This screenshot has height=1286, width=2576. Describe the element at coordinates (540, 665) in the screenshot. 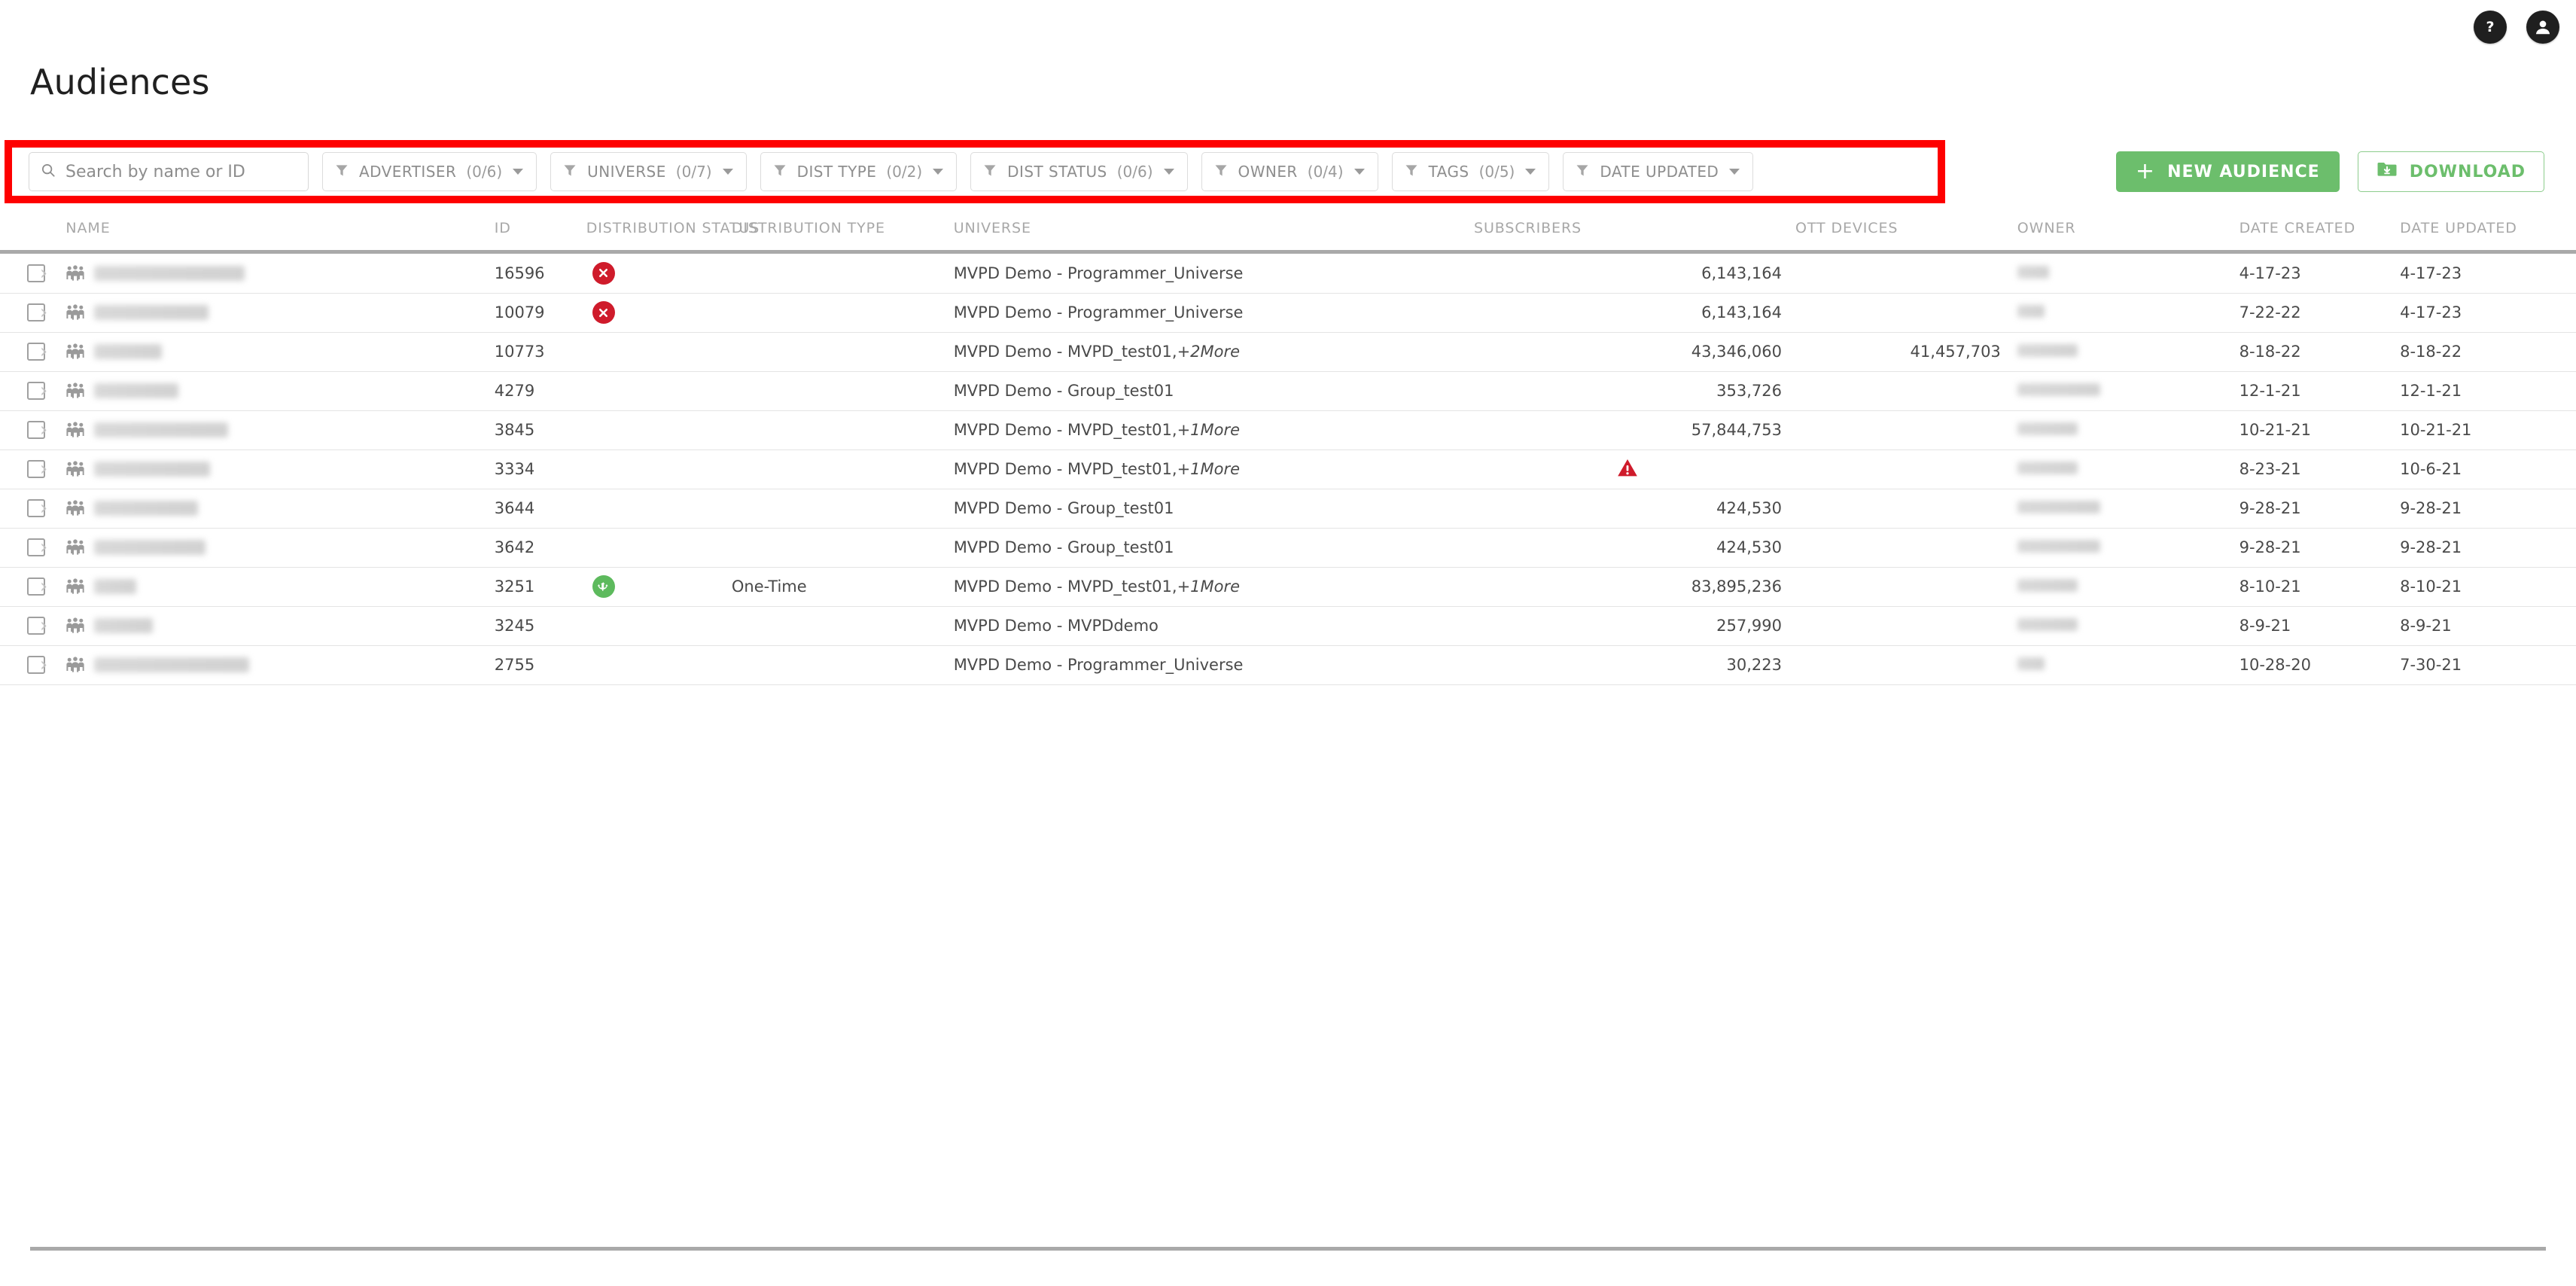

I see `cell-id: 2755` at that location.